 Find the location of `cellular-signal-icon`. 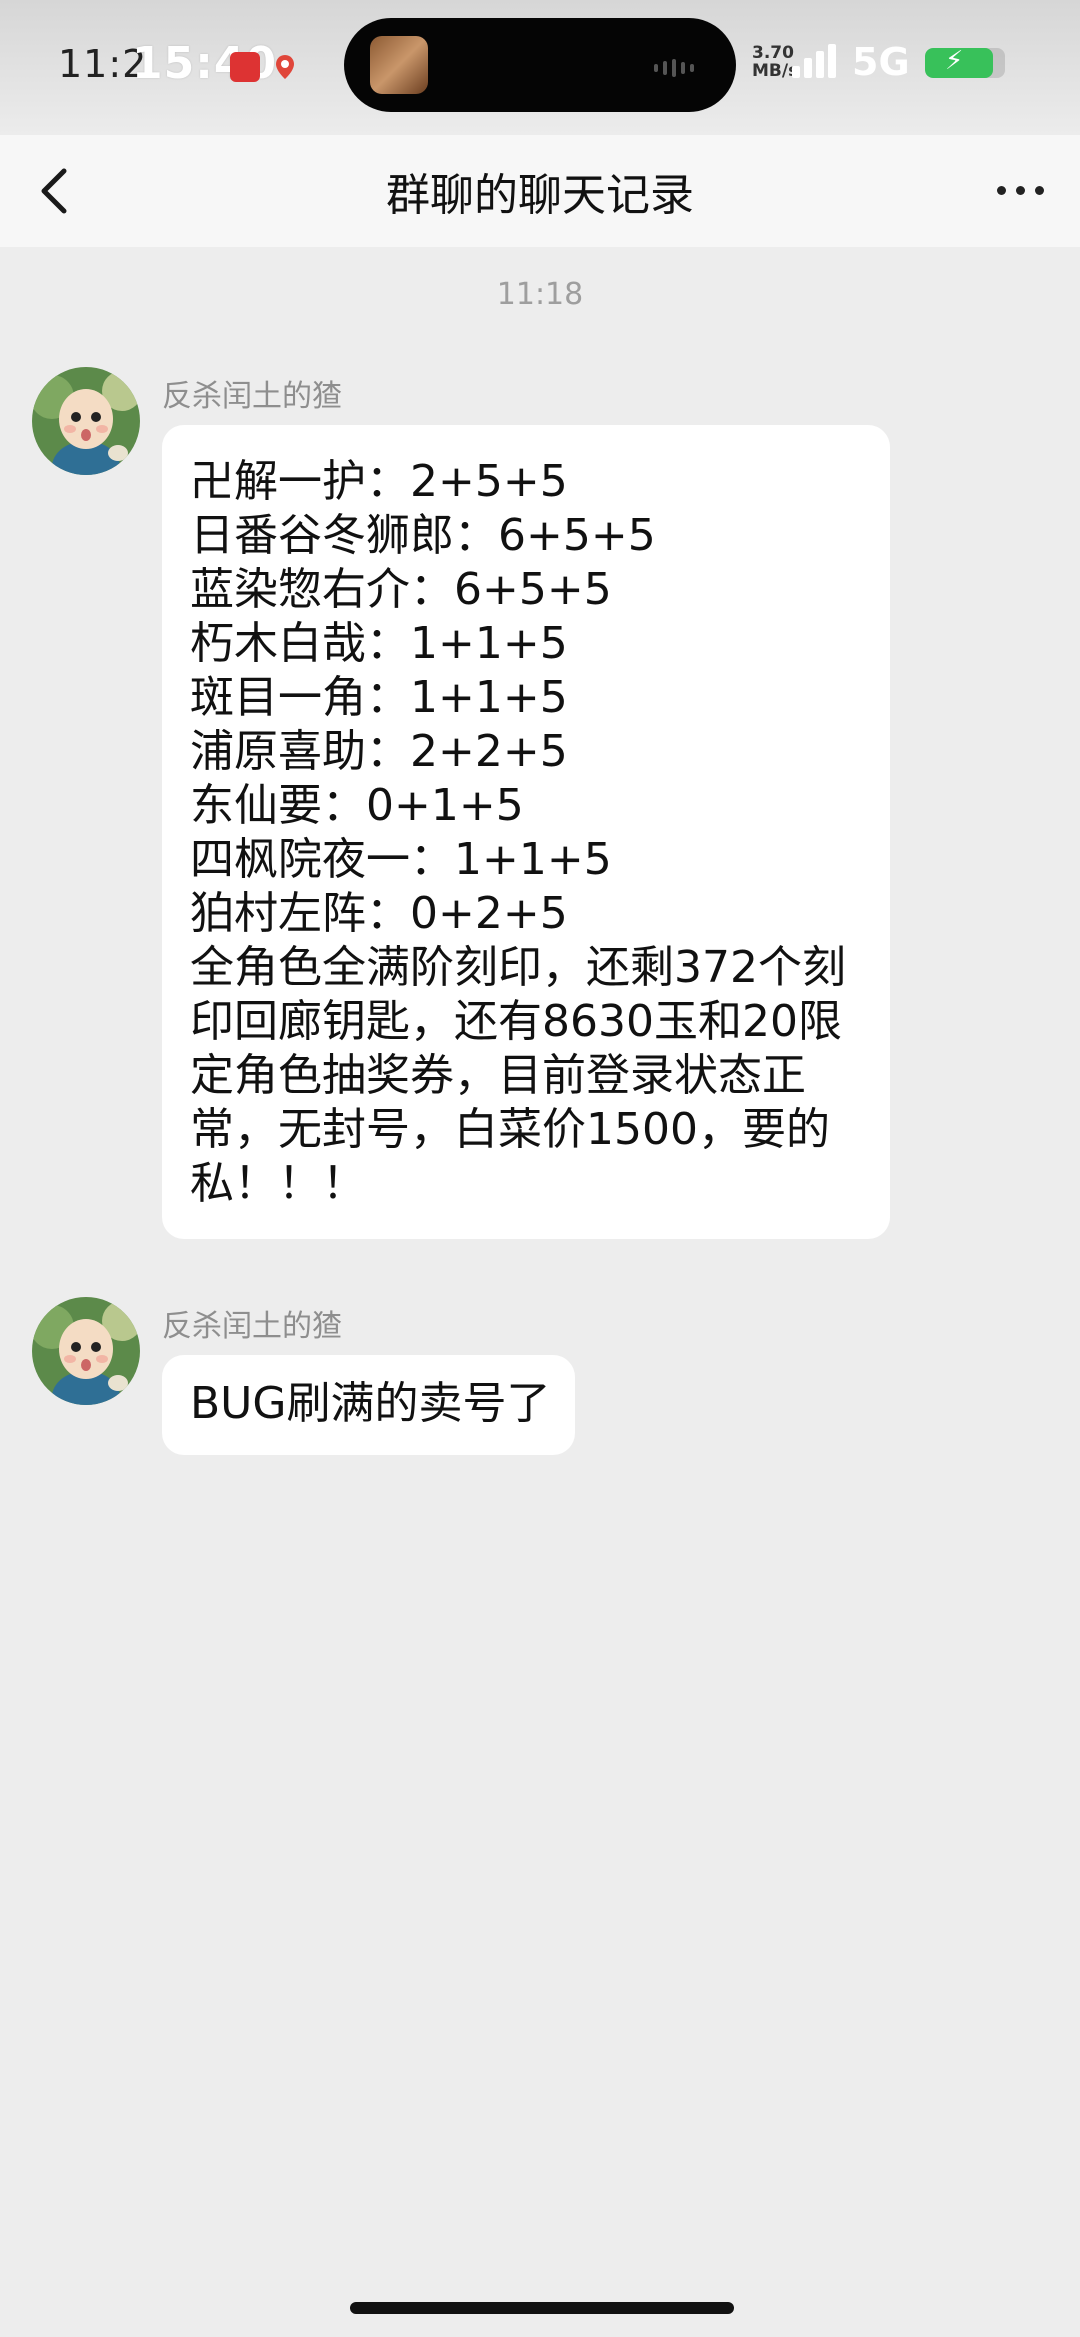

cellular-signal-icon is located at coordinates (814, 61).